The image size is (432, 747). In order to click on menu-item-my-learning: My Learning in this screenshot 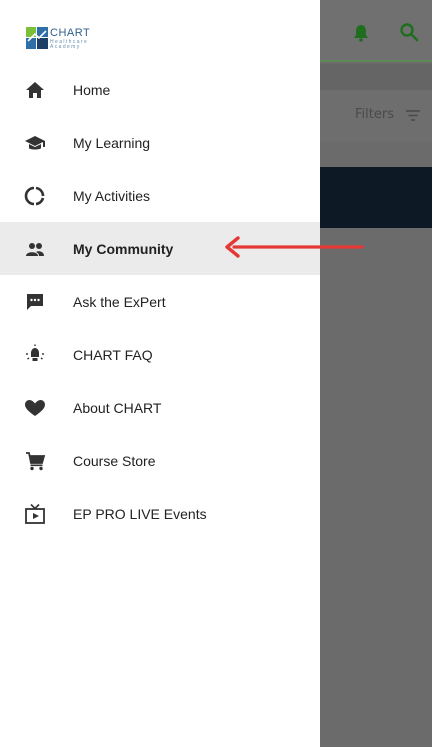, I will do `click(160, 142)`.